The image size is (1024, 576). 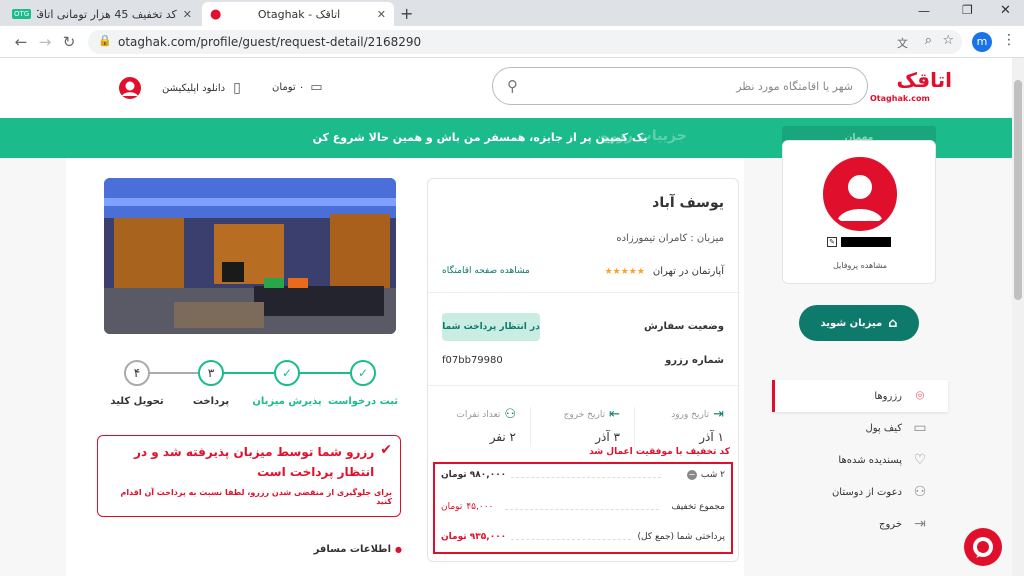 I want to click on menu-dots-icon: ⋮, so click(x=1009, y=40).